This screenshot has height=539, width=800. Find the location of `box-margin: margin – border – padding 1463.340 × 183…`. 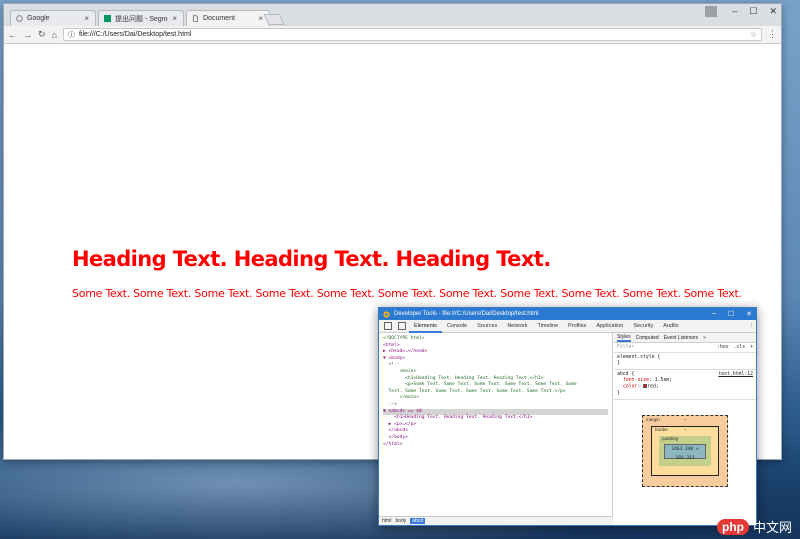

box-margin: margin – border – padding 1463.340 × 183… is located at coordinates (685, 451).